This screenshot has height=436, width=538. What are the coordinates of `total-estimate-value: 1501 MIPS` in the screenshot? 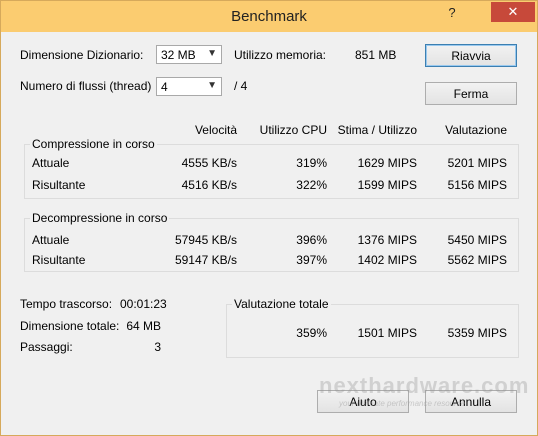 It's located at (387, 333).